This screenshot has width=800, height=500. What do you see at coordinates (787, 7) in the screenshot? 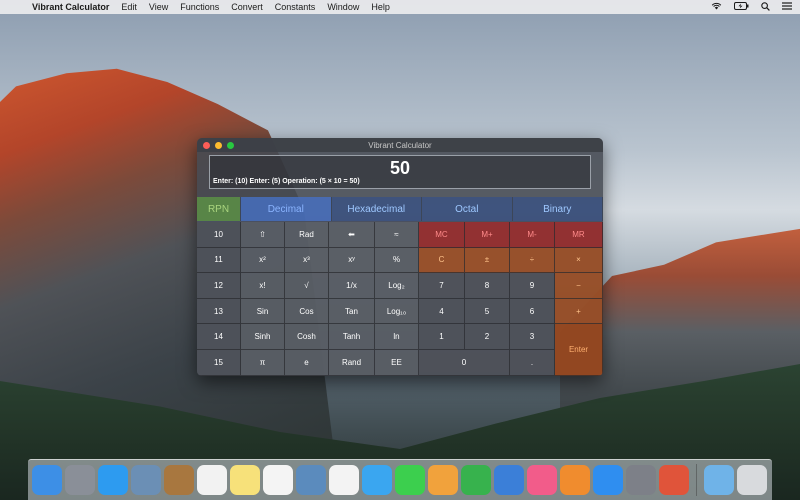
I see `list-icon` at bounding box center [787, 7].